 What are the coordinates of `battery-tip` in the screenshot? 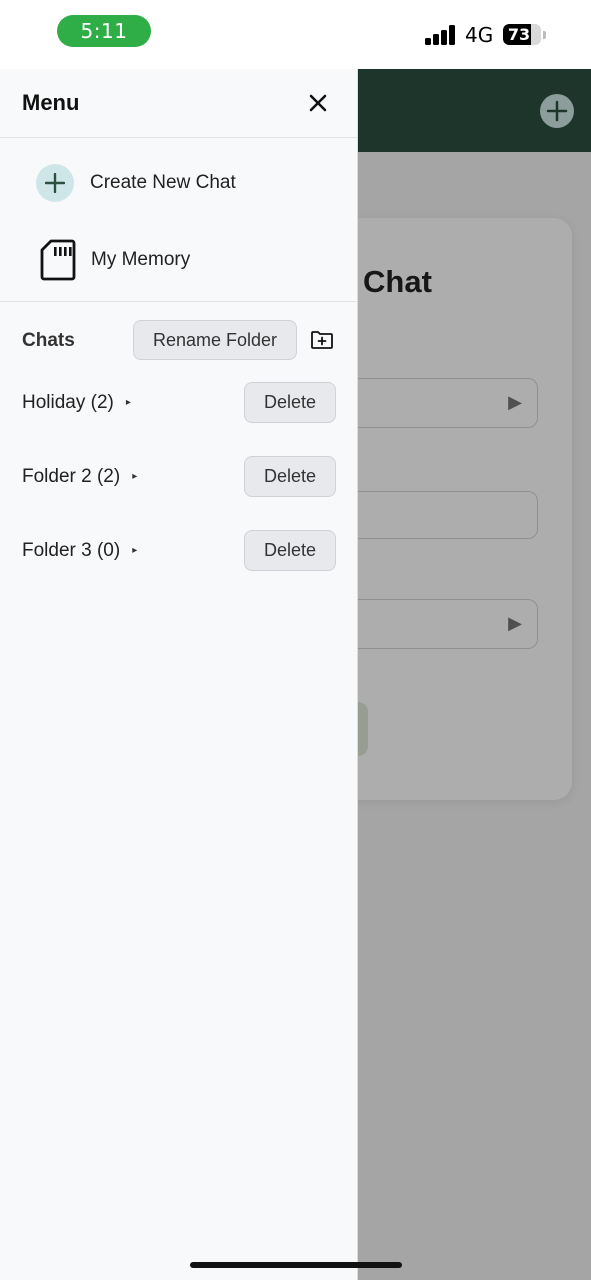 It's located at (544, 35).